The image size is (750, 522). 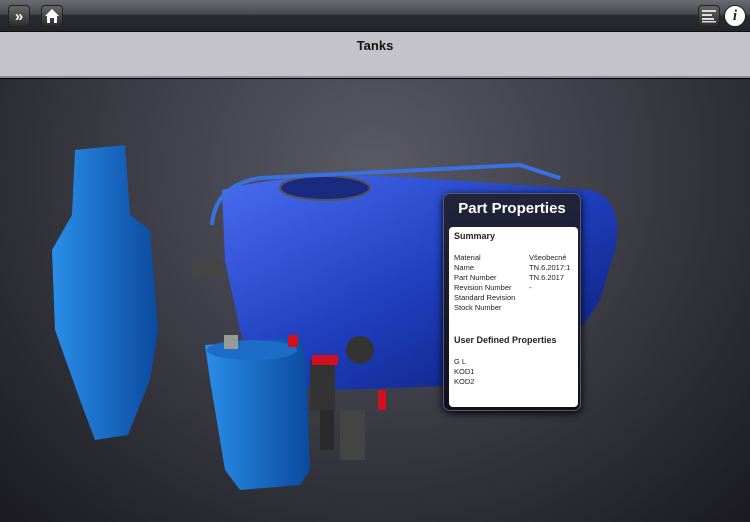 I want to click on home-button, so click(x=52, y=16).